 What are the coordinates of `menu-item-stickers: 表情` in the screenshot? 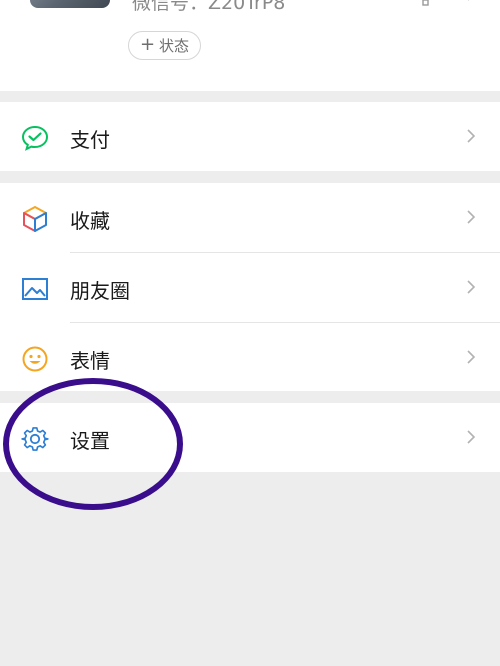 It's located at (250, 357).